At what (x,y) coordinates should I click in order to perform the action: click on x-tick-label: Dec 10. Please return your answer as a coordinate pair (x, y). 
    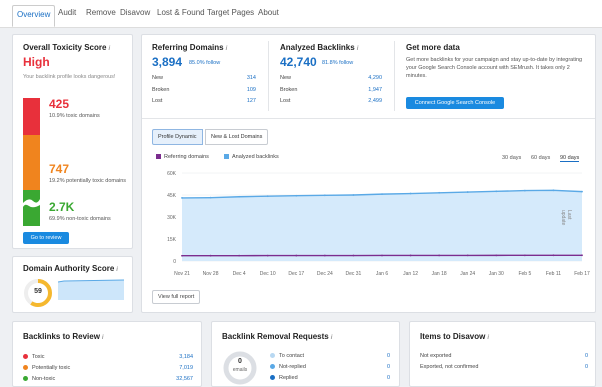
    Looking at the image, I should click on (268, 274).